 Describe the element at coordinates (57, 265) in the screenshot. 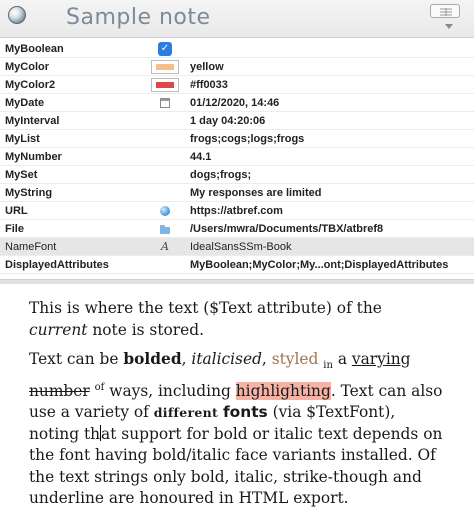

I see `attribute-name: DisplayedAttributes` at that location.